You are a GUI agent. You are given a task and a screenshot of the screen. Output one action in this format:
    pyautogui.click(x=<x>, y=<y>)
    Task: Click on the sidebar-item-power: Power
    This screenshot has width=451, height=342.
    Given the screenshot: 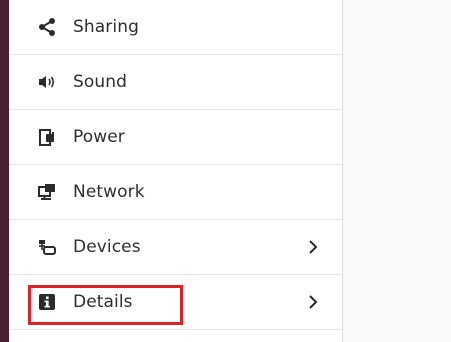 What is the action you would take?
    pyautogui.click(x=176, y=137)
    